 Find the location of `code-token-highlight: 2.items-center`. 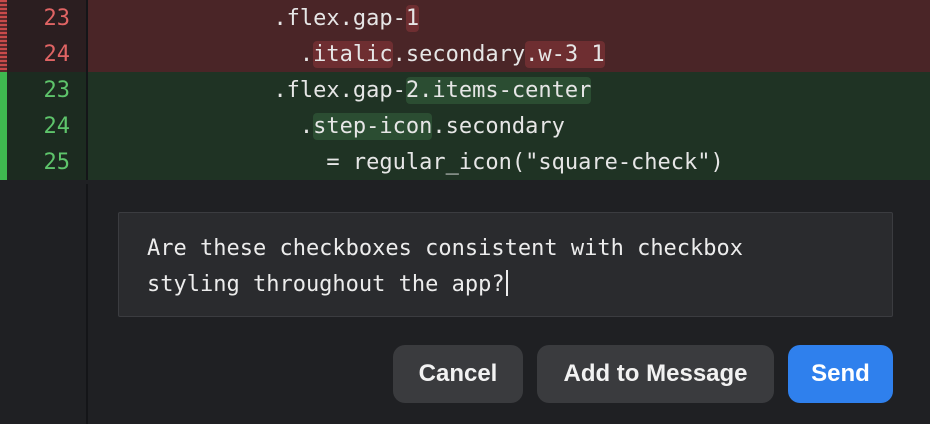

code-token-highlight: 2.items-center is located at coordinates (498, 90).